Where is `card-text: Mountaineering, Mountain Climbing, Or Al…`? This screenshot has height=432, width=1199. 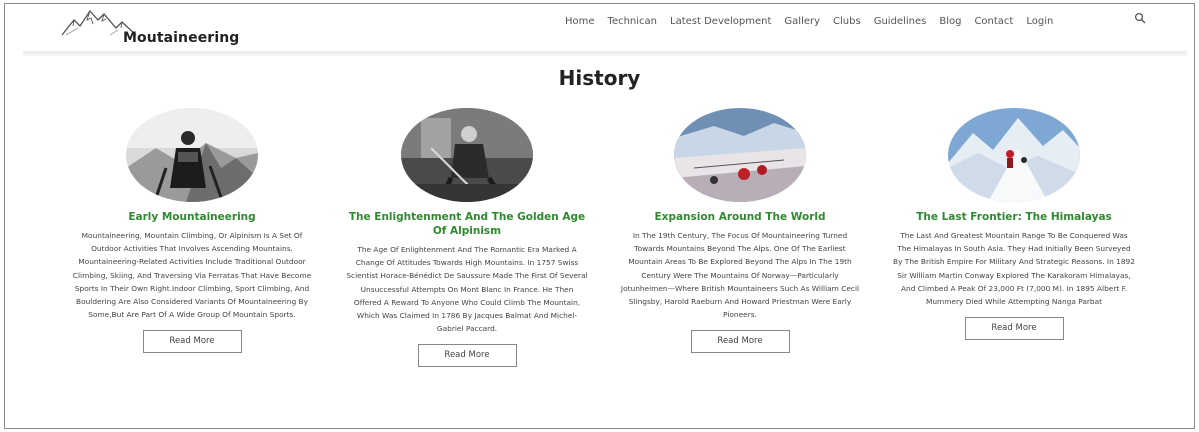
card-text: Mountaineering, Mountain Climbing, Or Al… is located at coordinates (192, 275).